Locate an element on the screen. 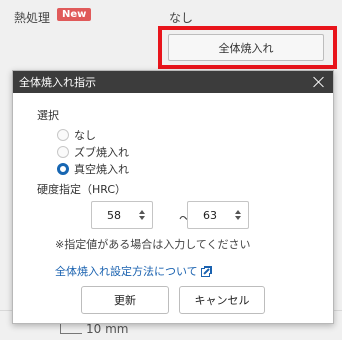 The height and width of the screenshot is (340, 342). hardness-min-input: 58 is located at coordinates (122, 215).